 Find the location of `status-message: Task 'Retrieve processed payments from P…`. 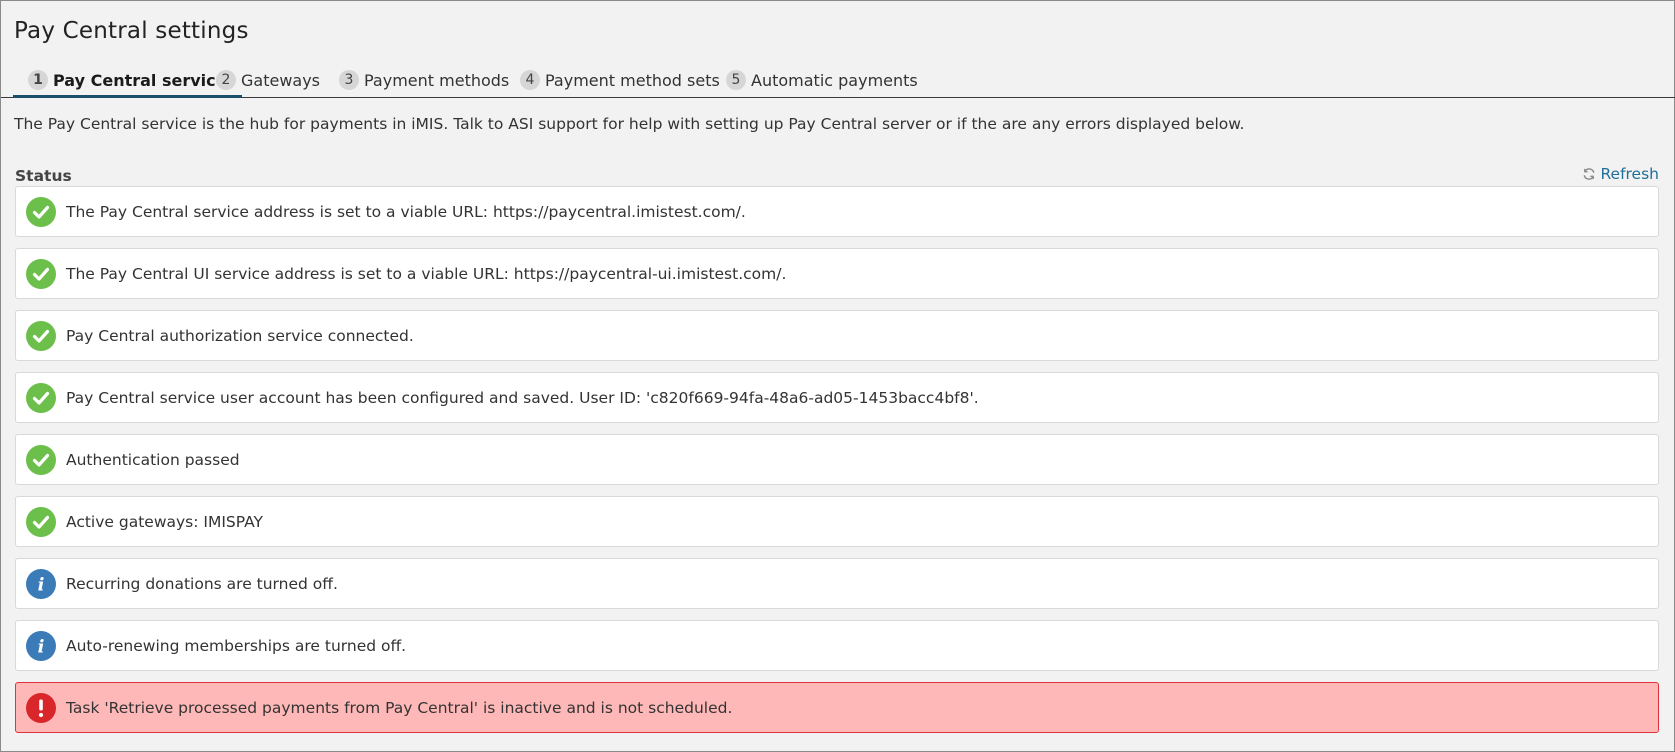

status-message: Task 'Retrieve processed payments from P… is located at coordinates (399, 707).